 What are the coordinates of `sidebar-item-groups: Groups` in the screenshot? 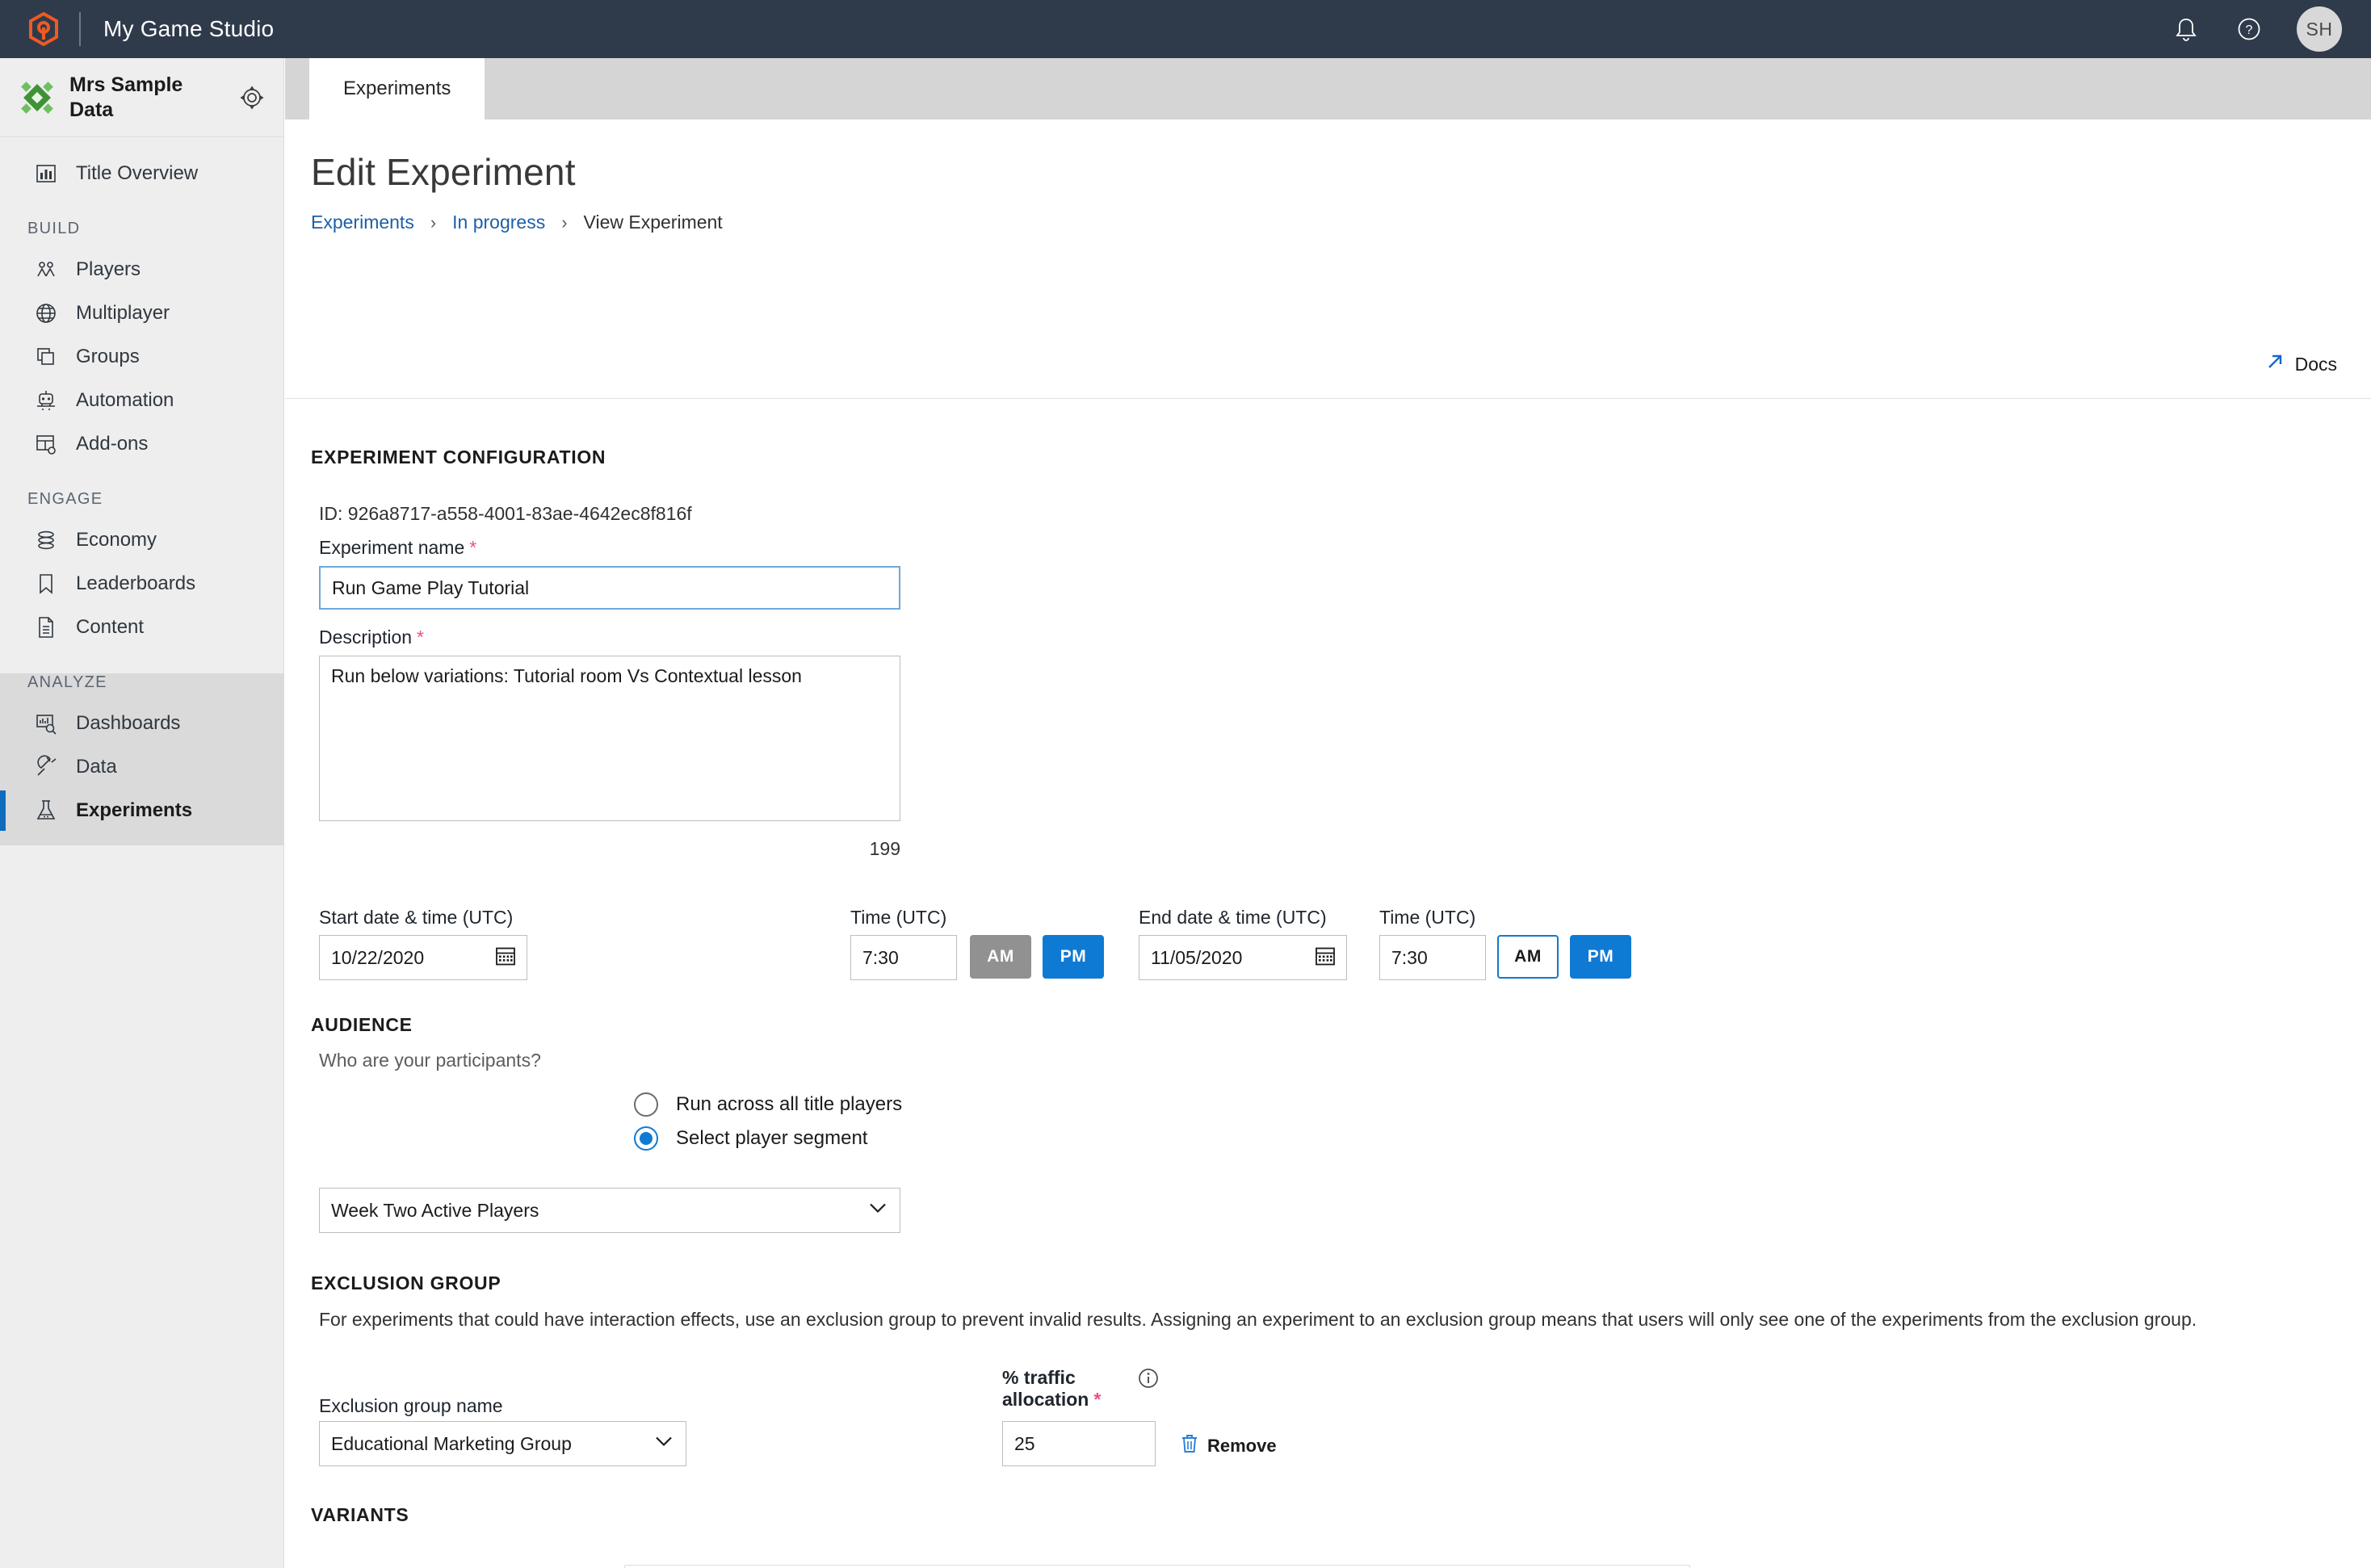 It's located at (141, 357).